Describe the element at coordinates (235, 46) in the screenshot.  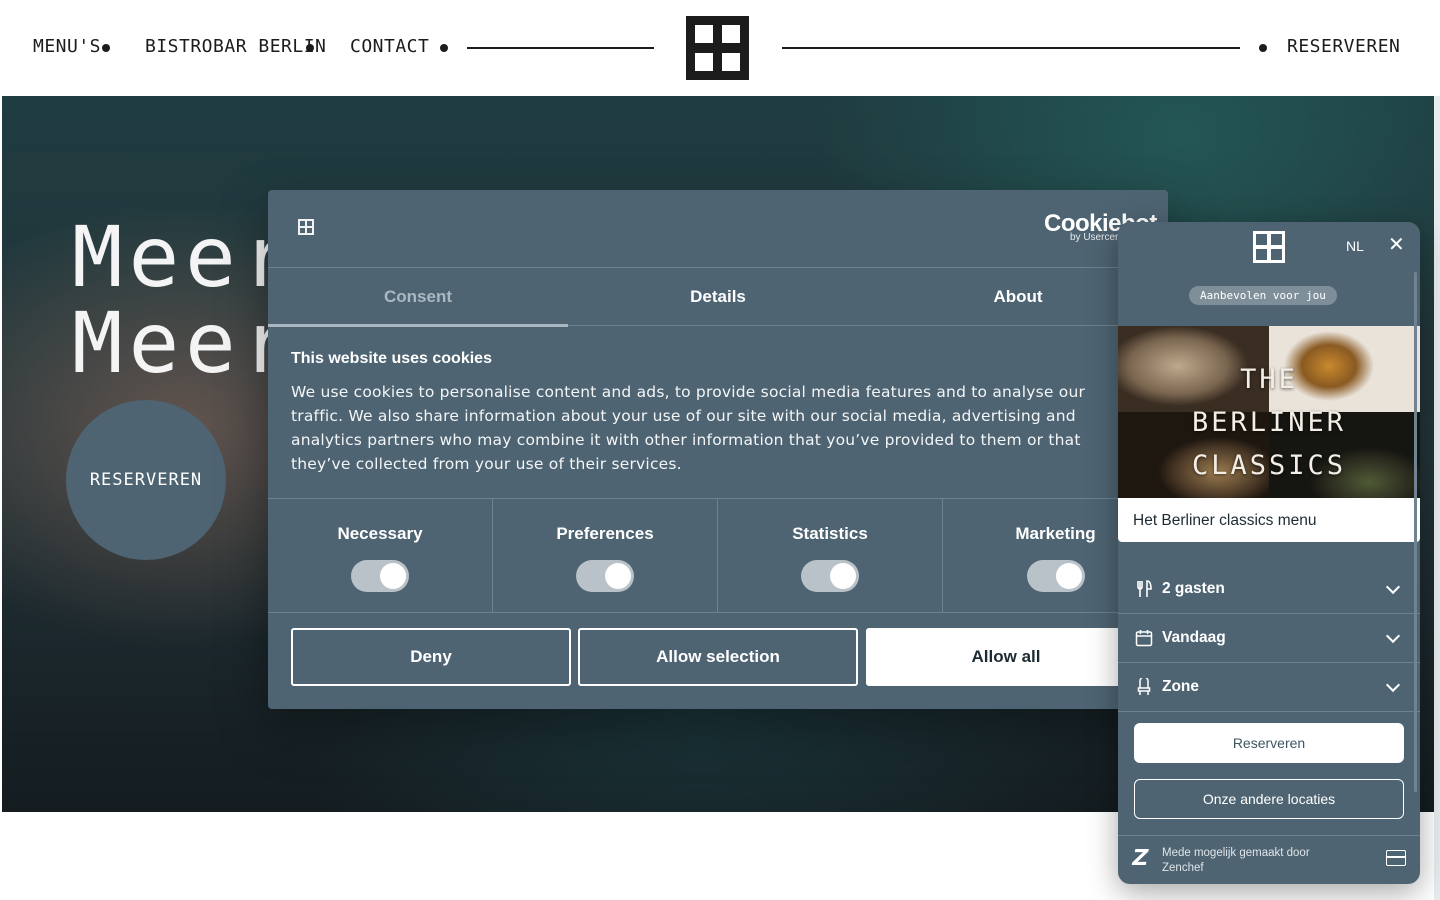
I see `nav-link-bistrobar-berlin: BISTROBAR BERLIN` at that location.